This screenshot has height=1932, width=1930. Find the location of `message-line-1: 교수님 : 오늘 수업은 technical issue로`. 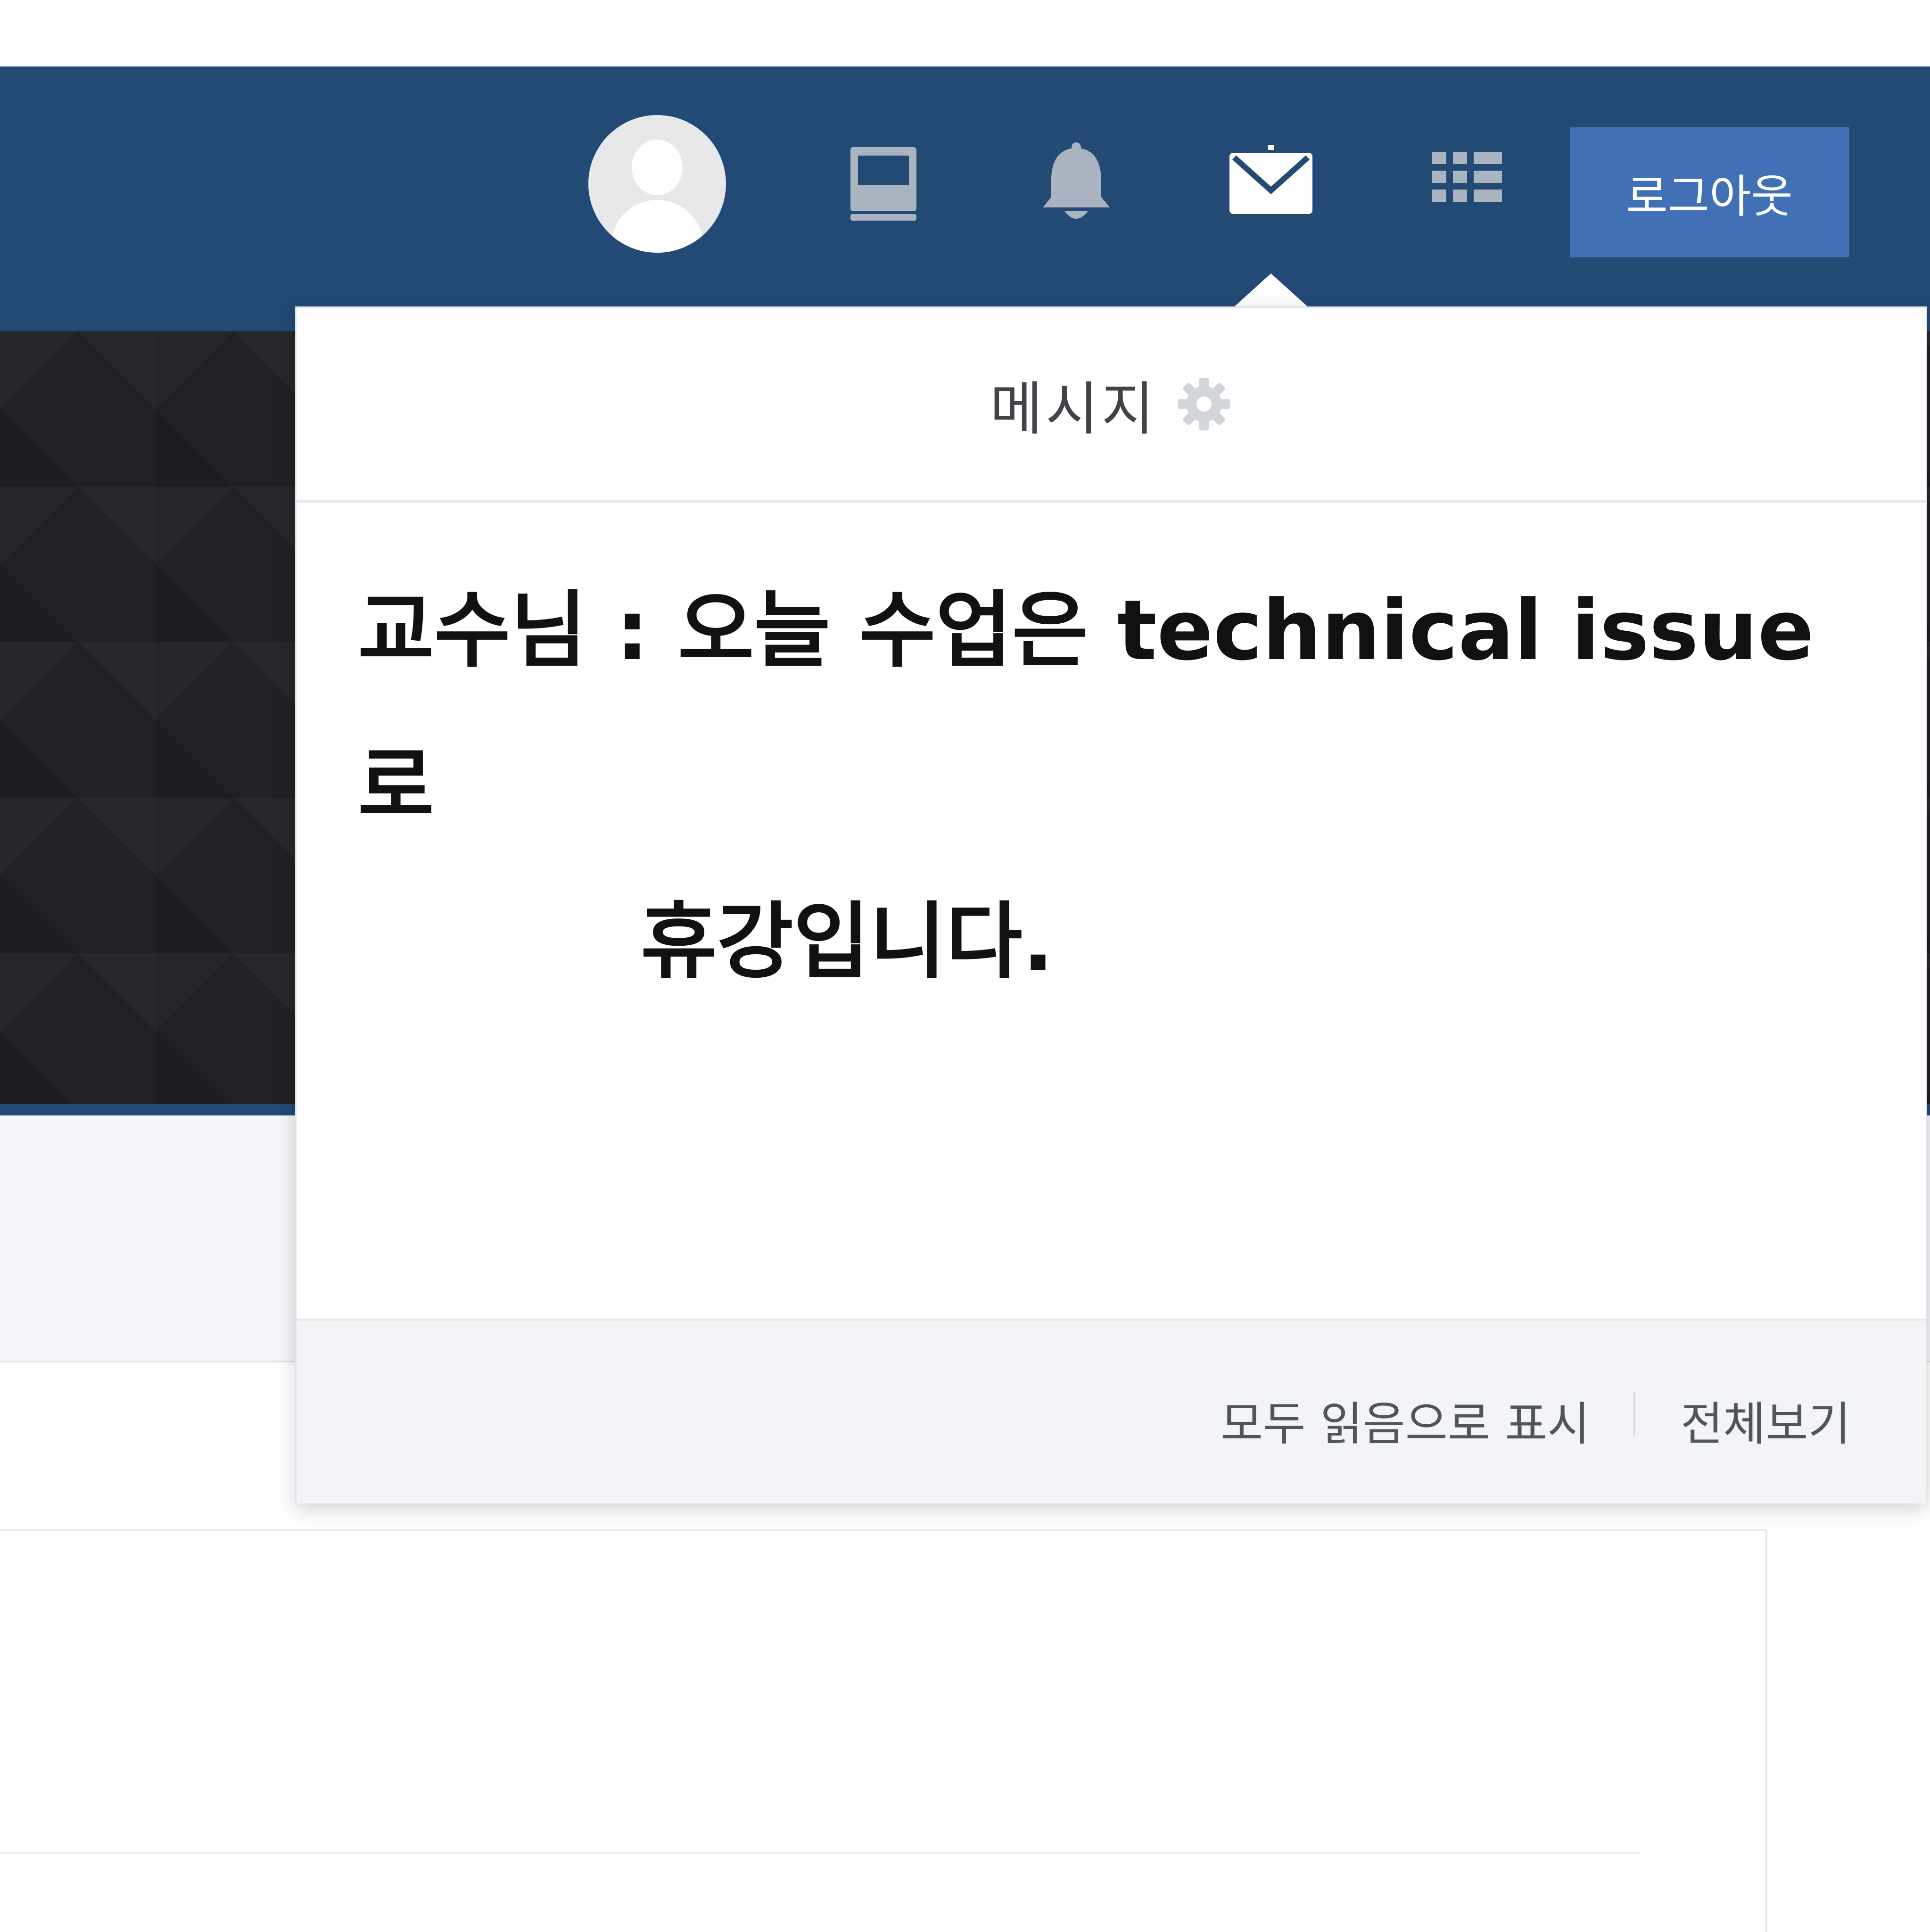

message-line-1: 교수님 : 오늘 수업은 technical issue로 is located at coordinates (1086, 708).